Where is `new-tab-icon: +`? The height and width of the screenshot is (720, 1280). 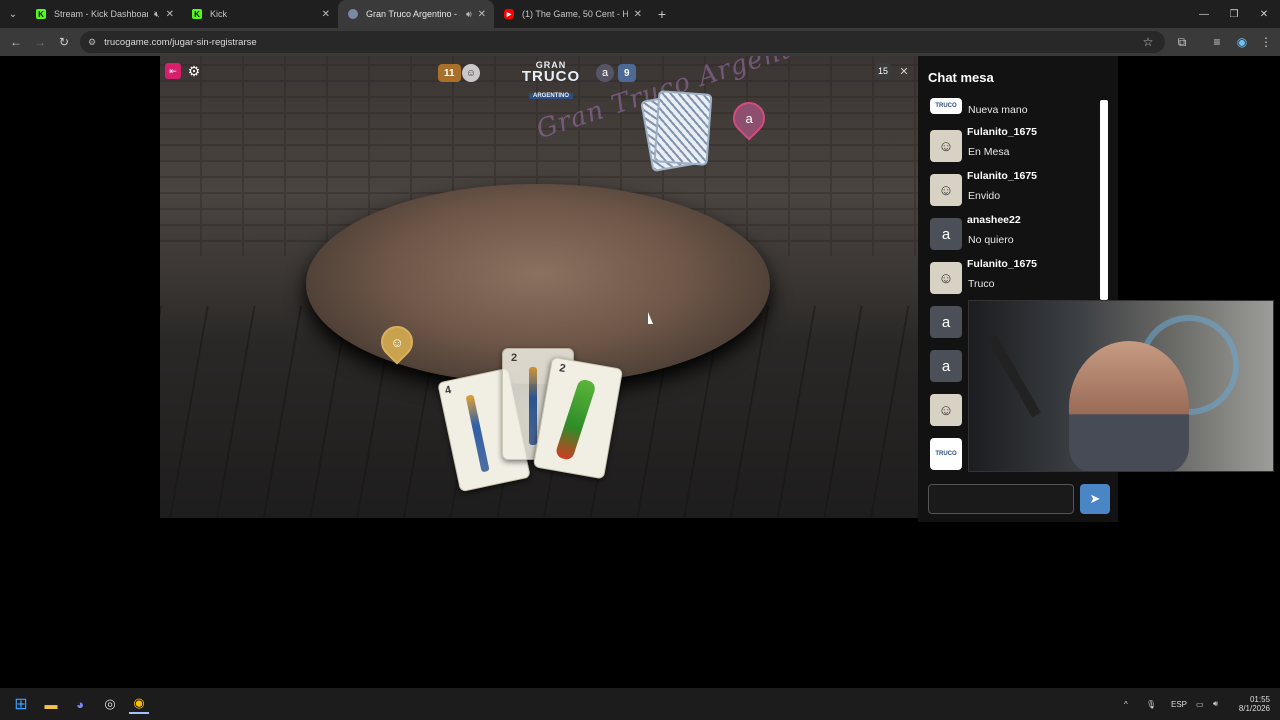 new-tab-icon: + is located at coordinates (662, 14).